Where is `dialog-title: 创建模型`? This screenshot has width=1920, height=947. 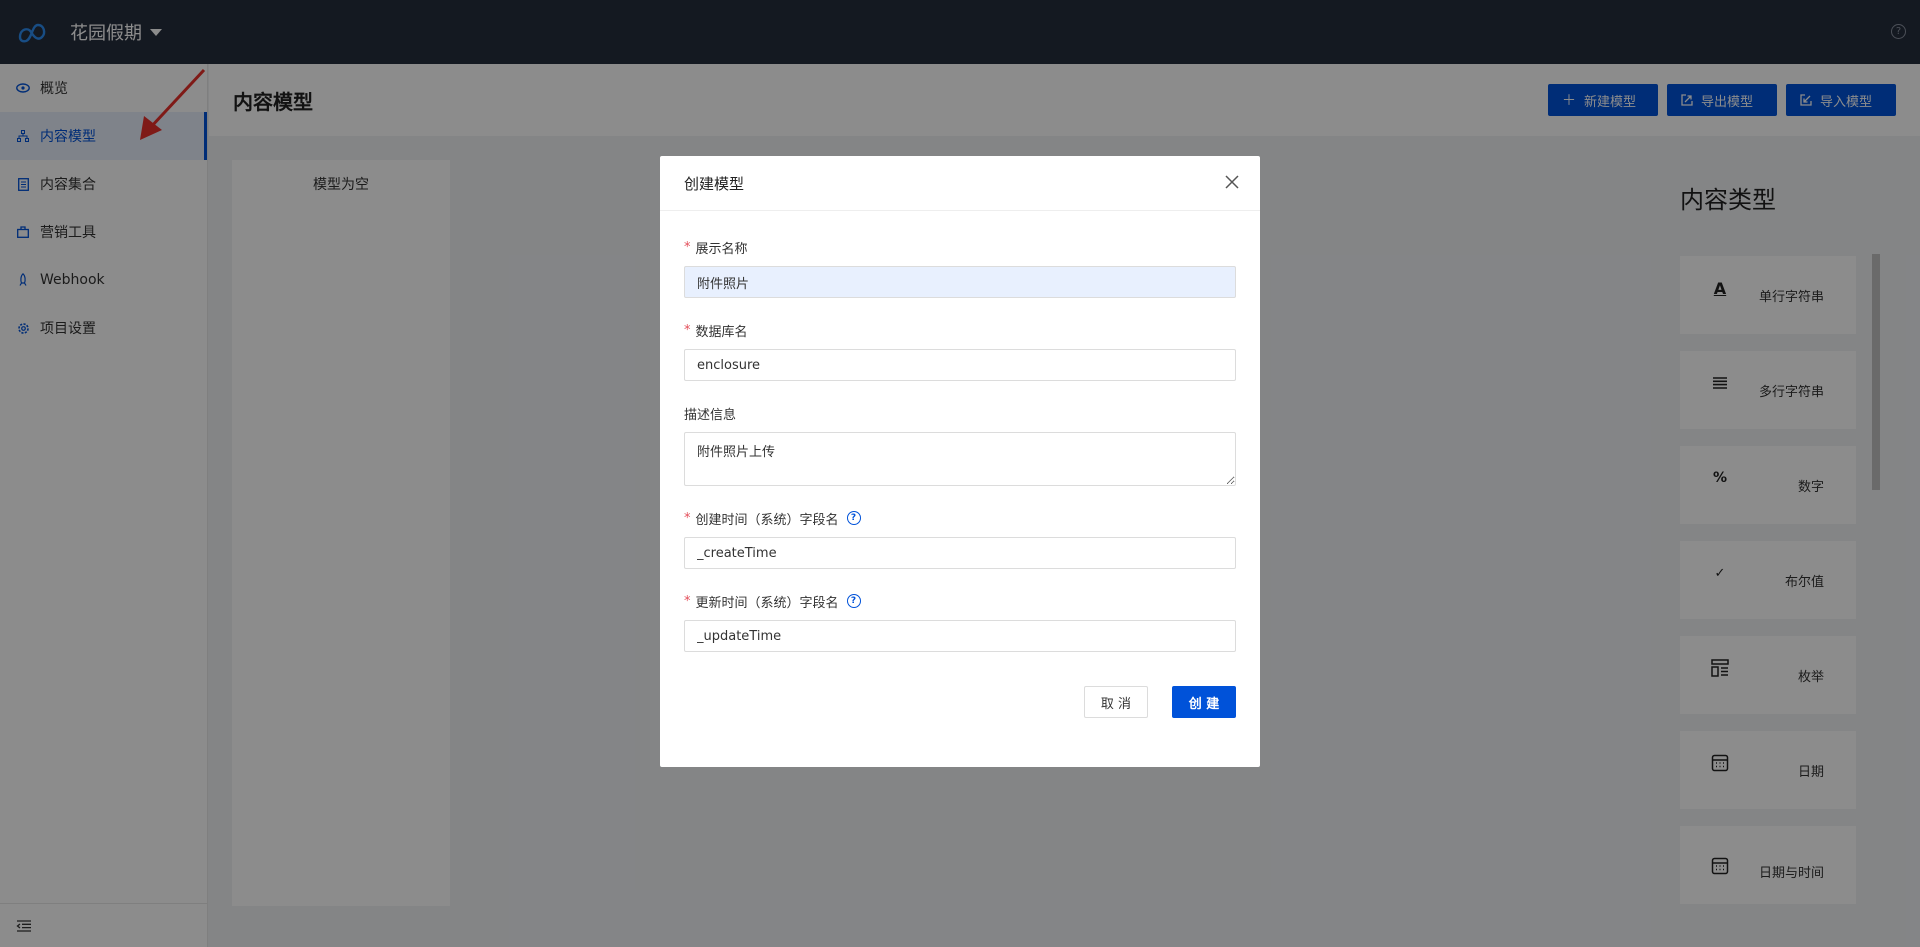
dialog-title: 创建模型 is located at coordinates (960, 183).